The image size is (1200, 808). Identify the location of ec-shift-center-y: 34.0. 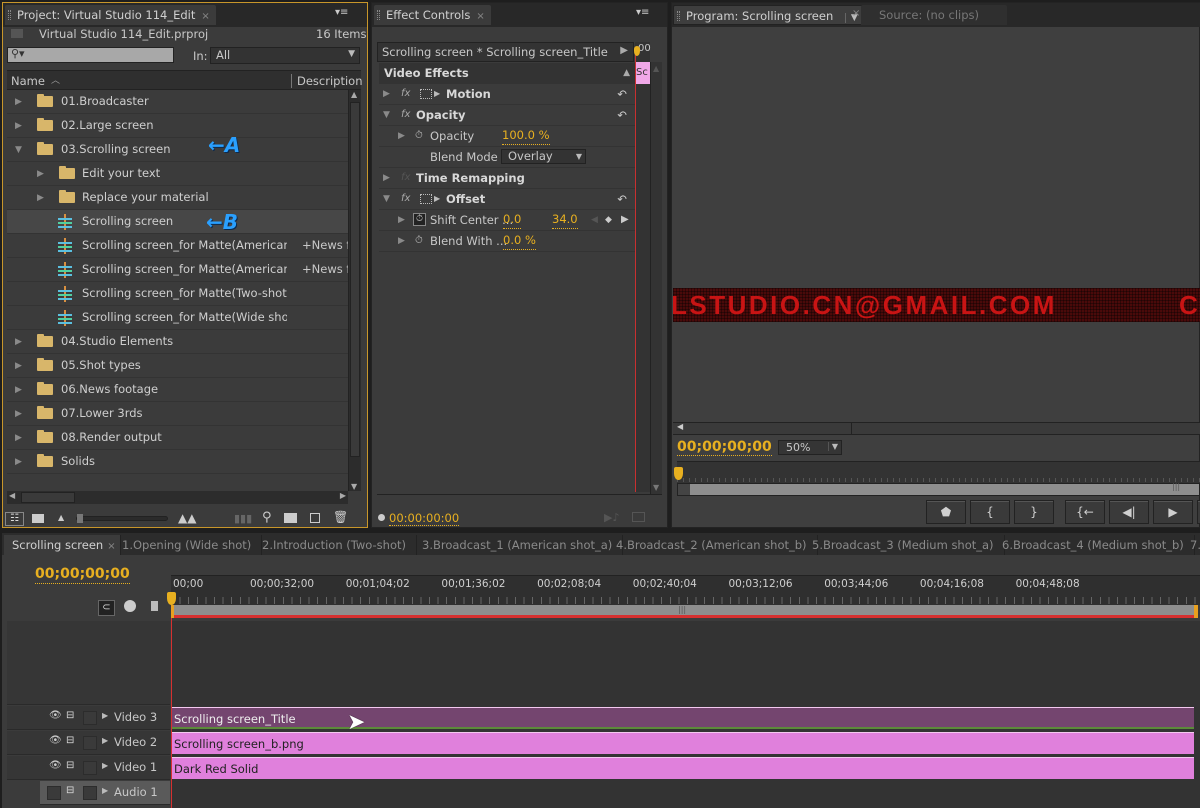
(565, 219).